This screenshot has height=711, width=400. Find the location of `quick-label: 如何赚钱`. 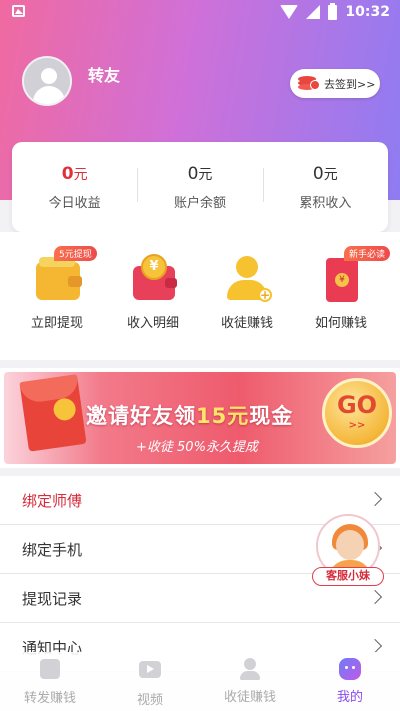

quick-label: 如何赚钱 is located at coordinates (340, 323).